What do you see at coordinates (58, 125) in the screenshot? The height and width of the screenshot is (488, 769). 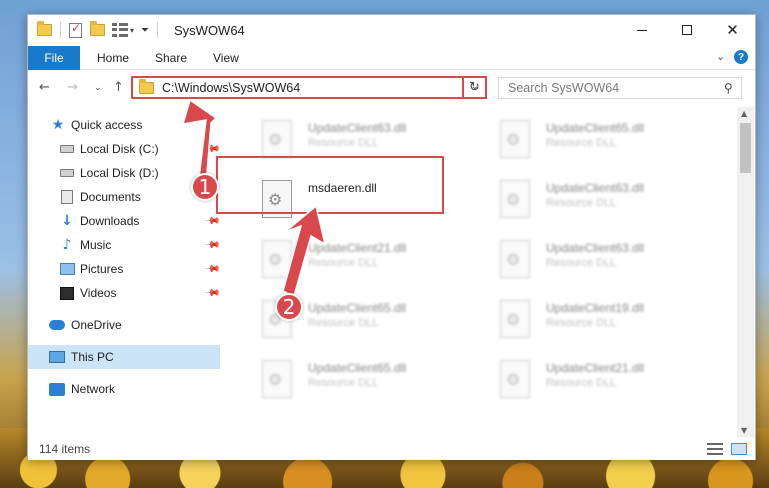 I see `star-icon: ★` at bounding box center [58, 125].